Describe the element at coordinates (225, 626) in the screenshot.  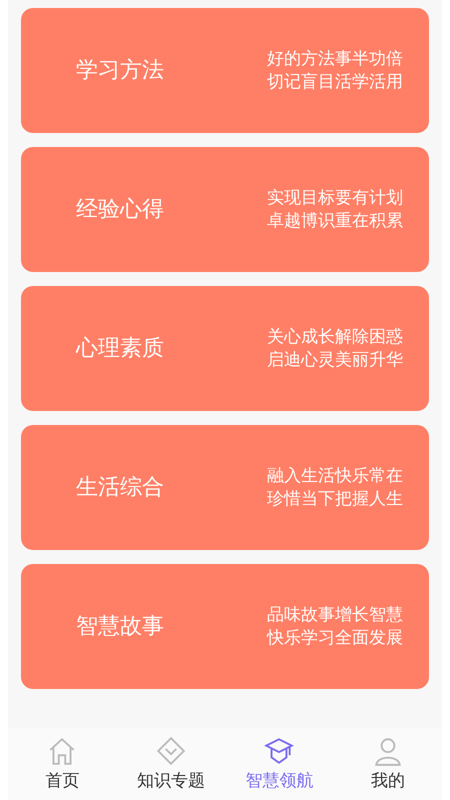
I see `category-card: 智慧故事 品味故事增长智慧 快乐学习全面发展` at that location.